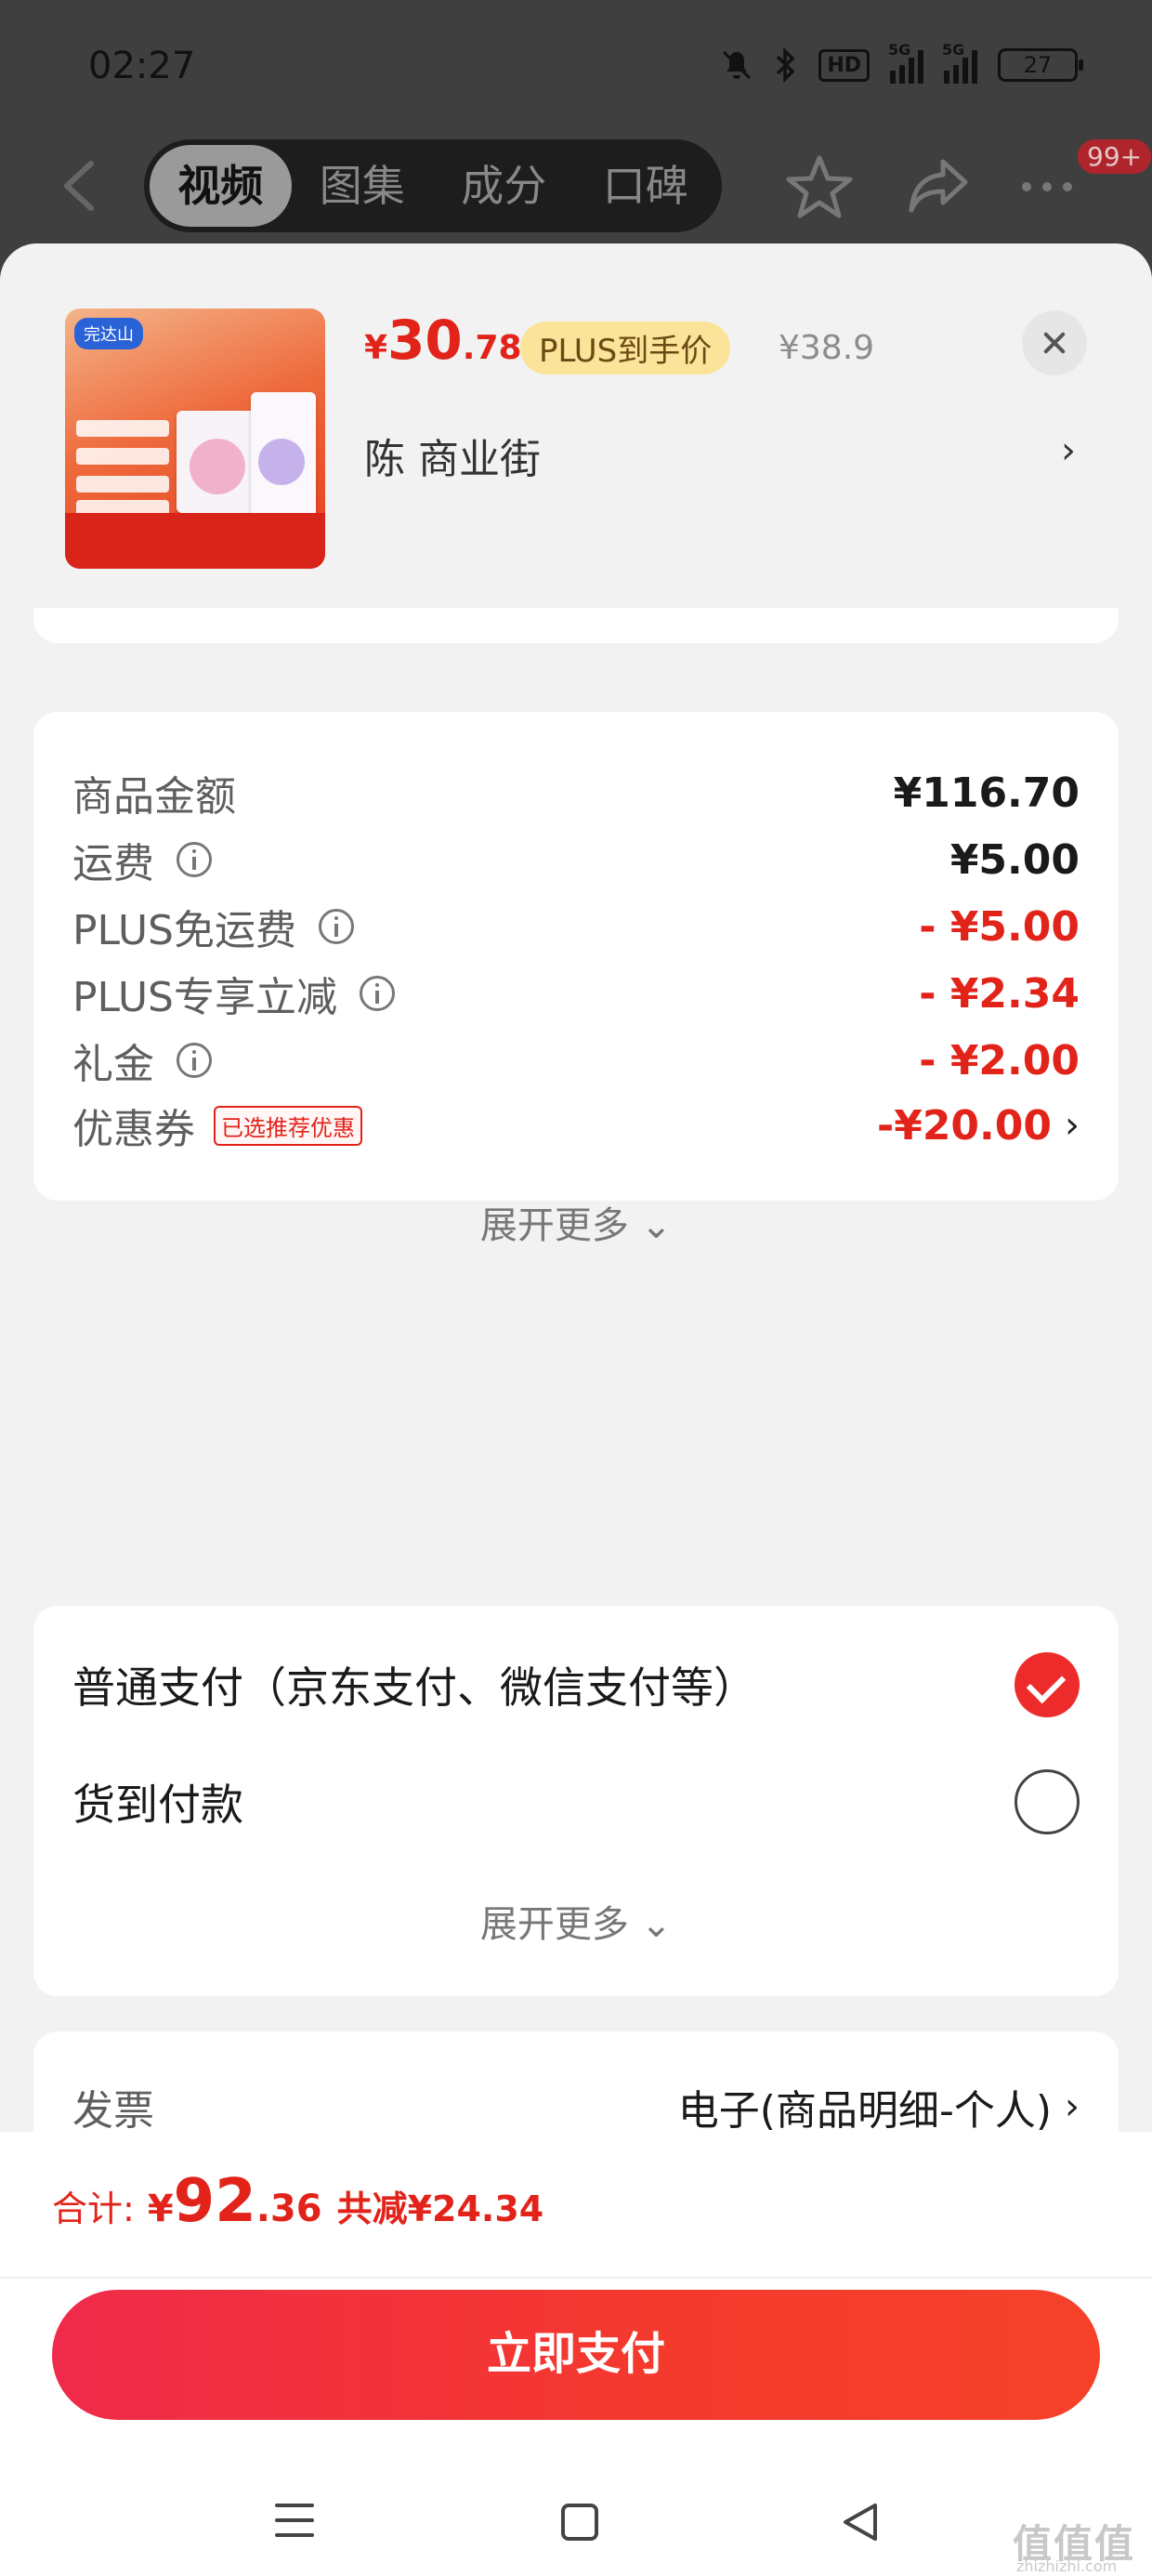  What do you see at coordinates (737, 65) in the screenshot?
I see `mute-icon` at bounding box center [737, 65].